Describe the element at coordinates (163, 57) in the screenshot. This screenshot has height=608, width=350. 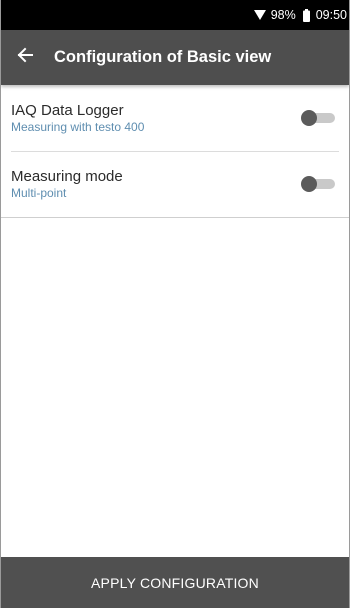
I see `page-title: Configuration of Basic view` at that location.